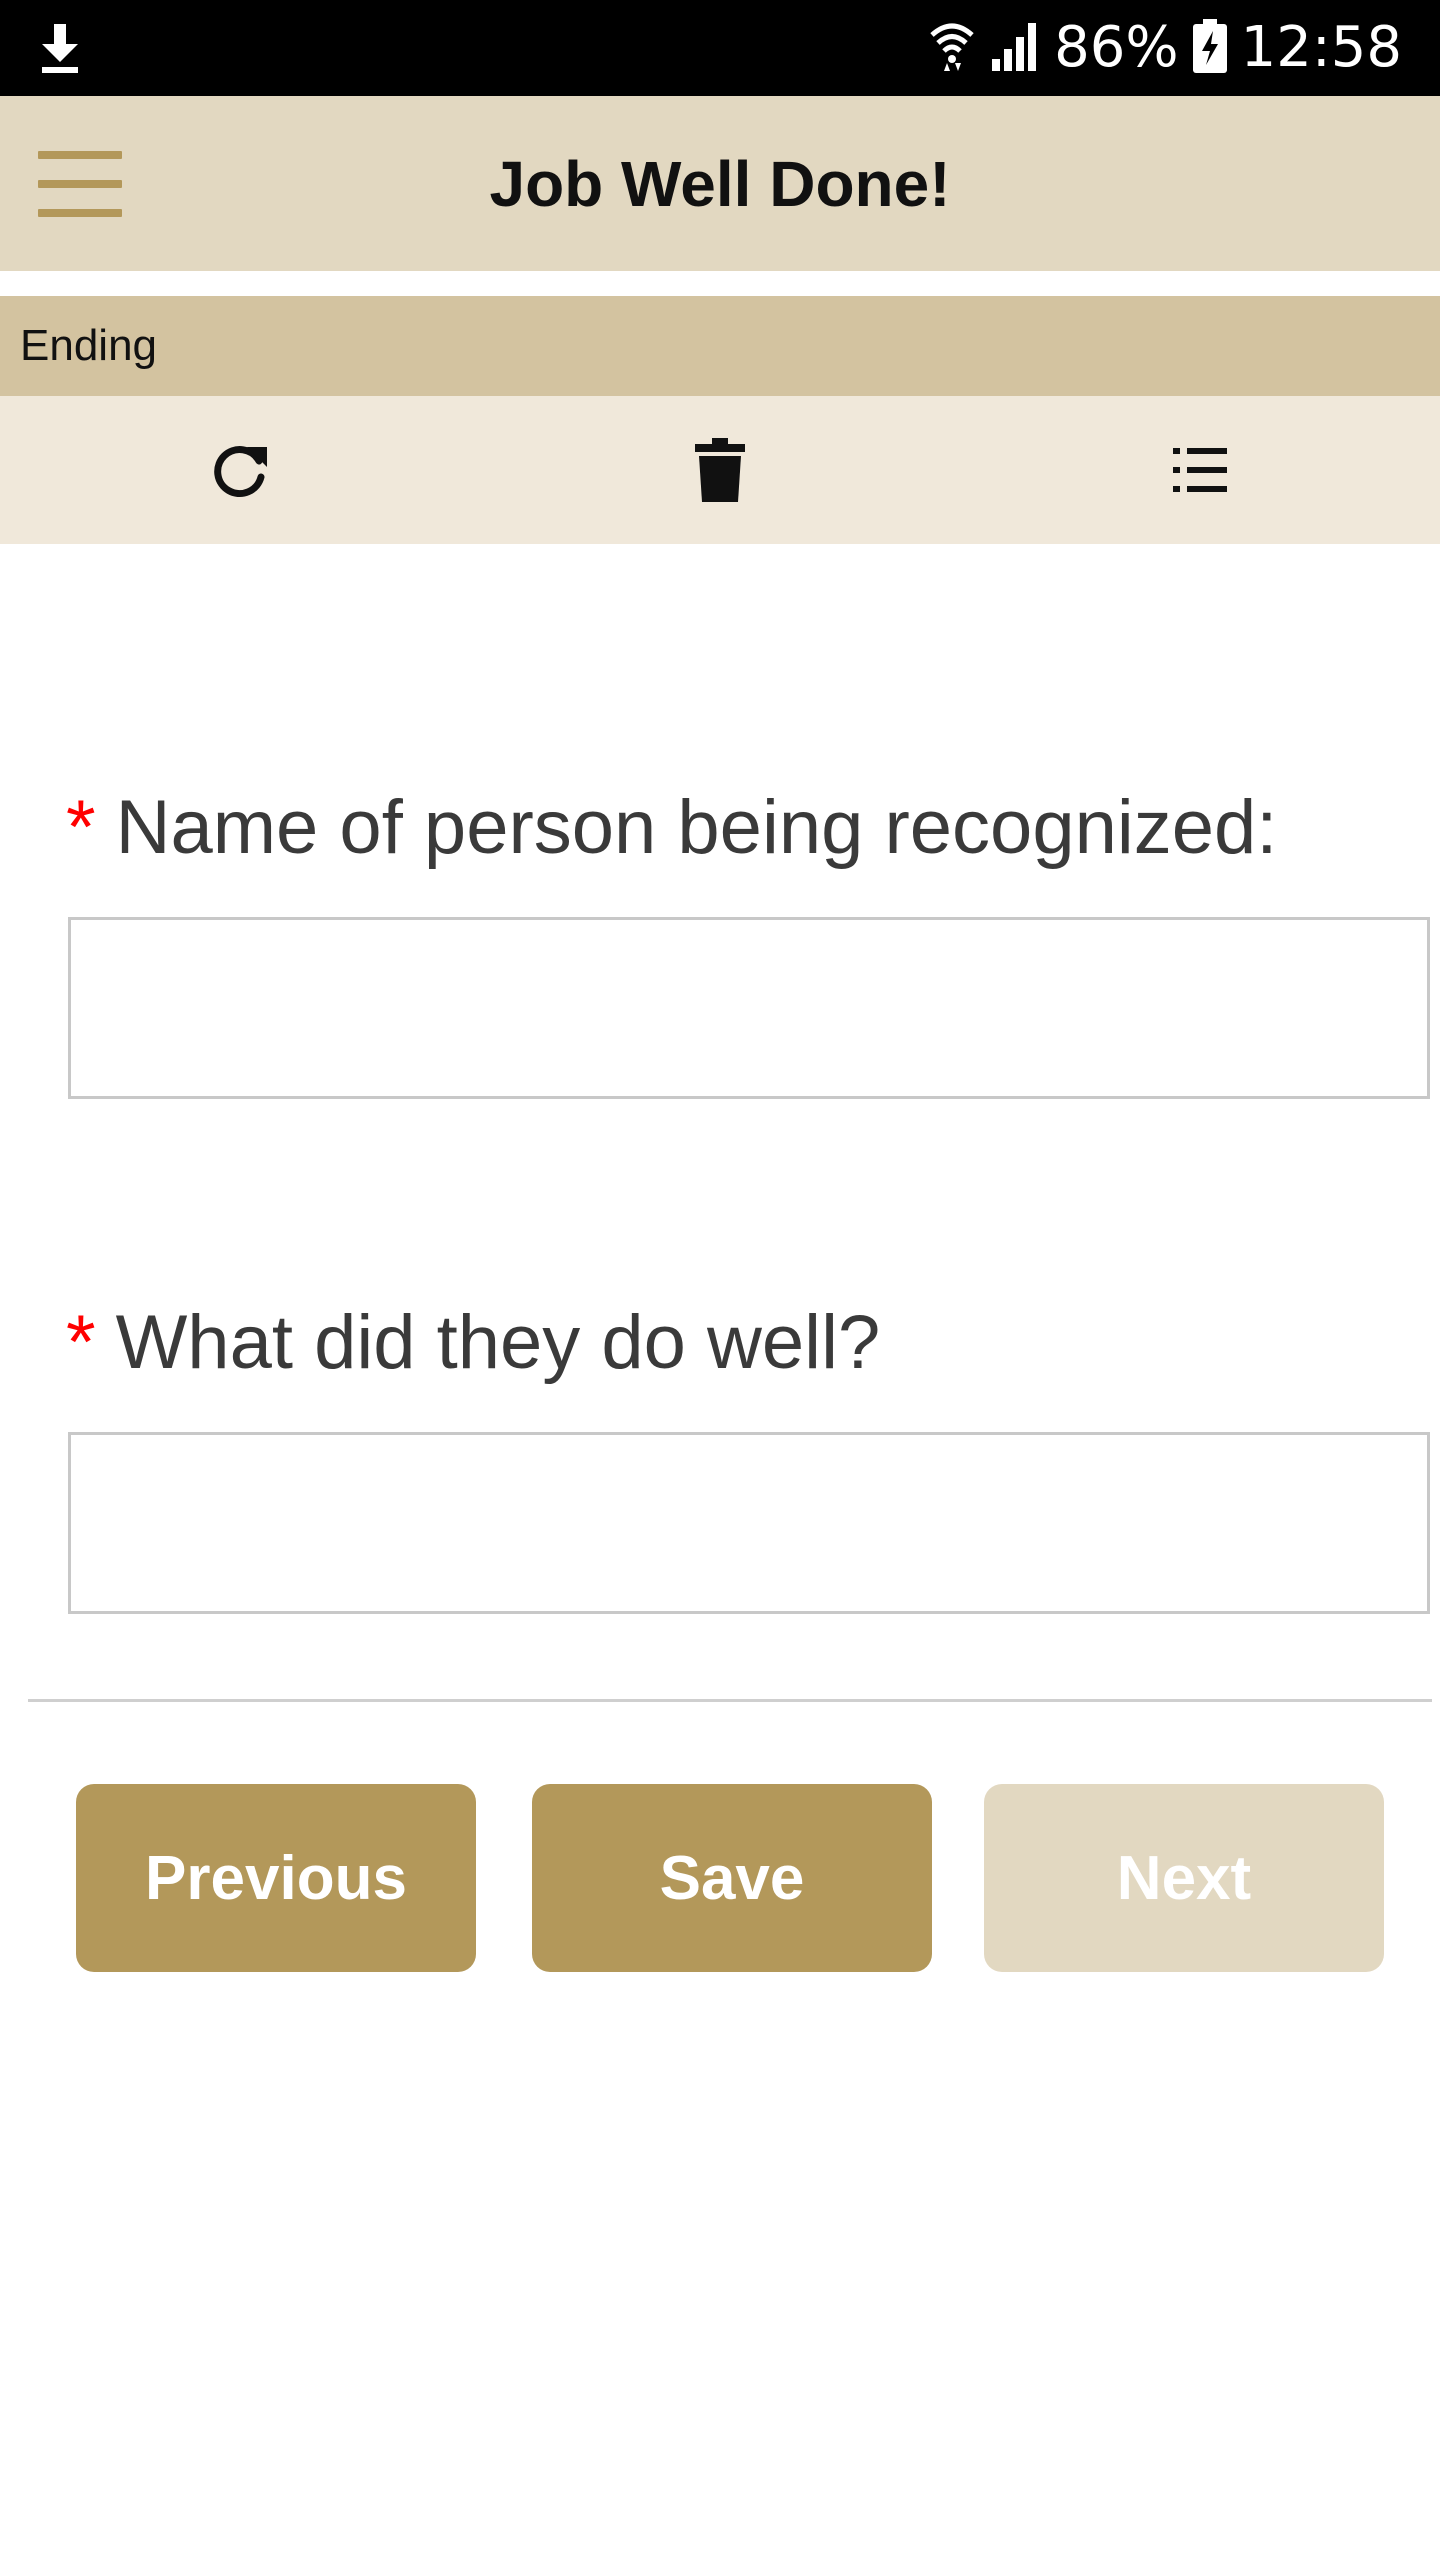  Describe the element at coordinates (1321, 47) in the screenshot. I see `clock: 12:58` at that location.